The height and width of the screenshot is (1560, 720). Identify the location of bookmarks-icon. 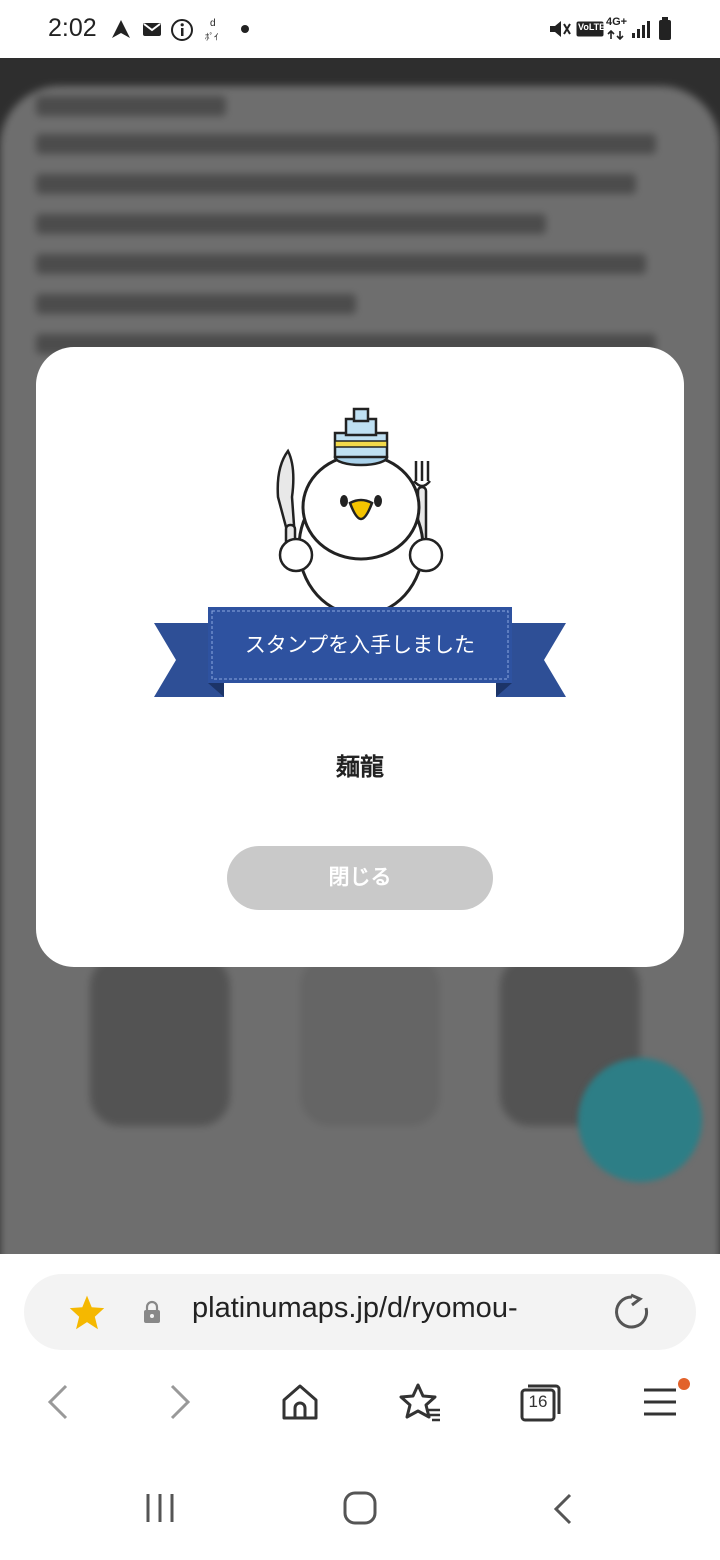
(420, 1402).